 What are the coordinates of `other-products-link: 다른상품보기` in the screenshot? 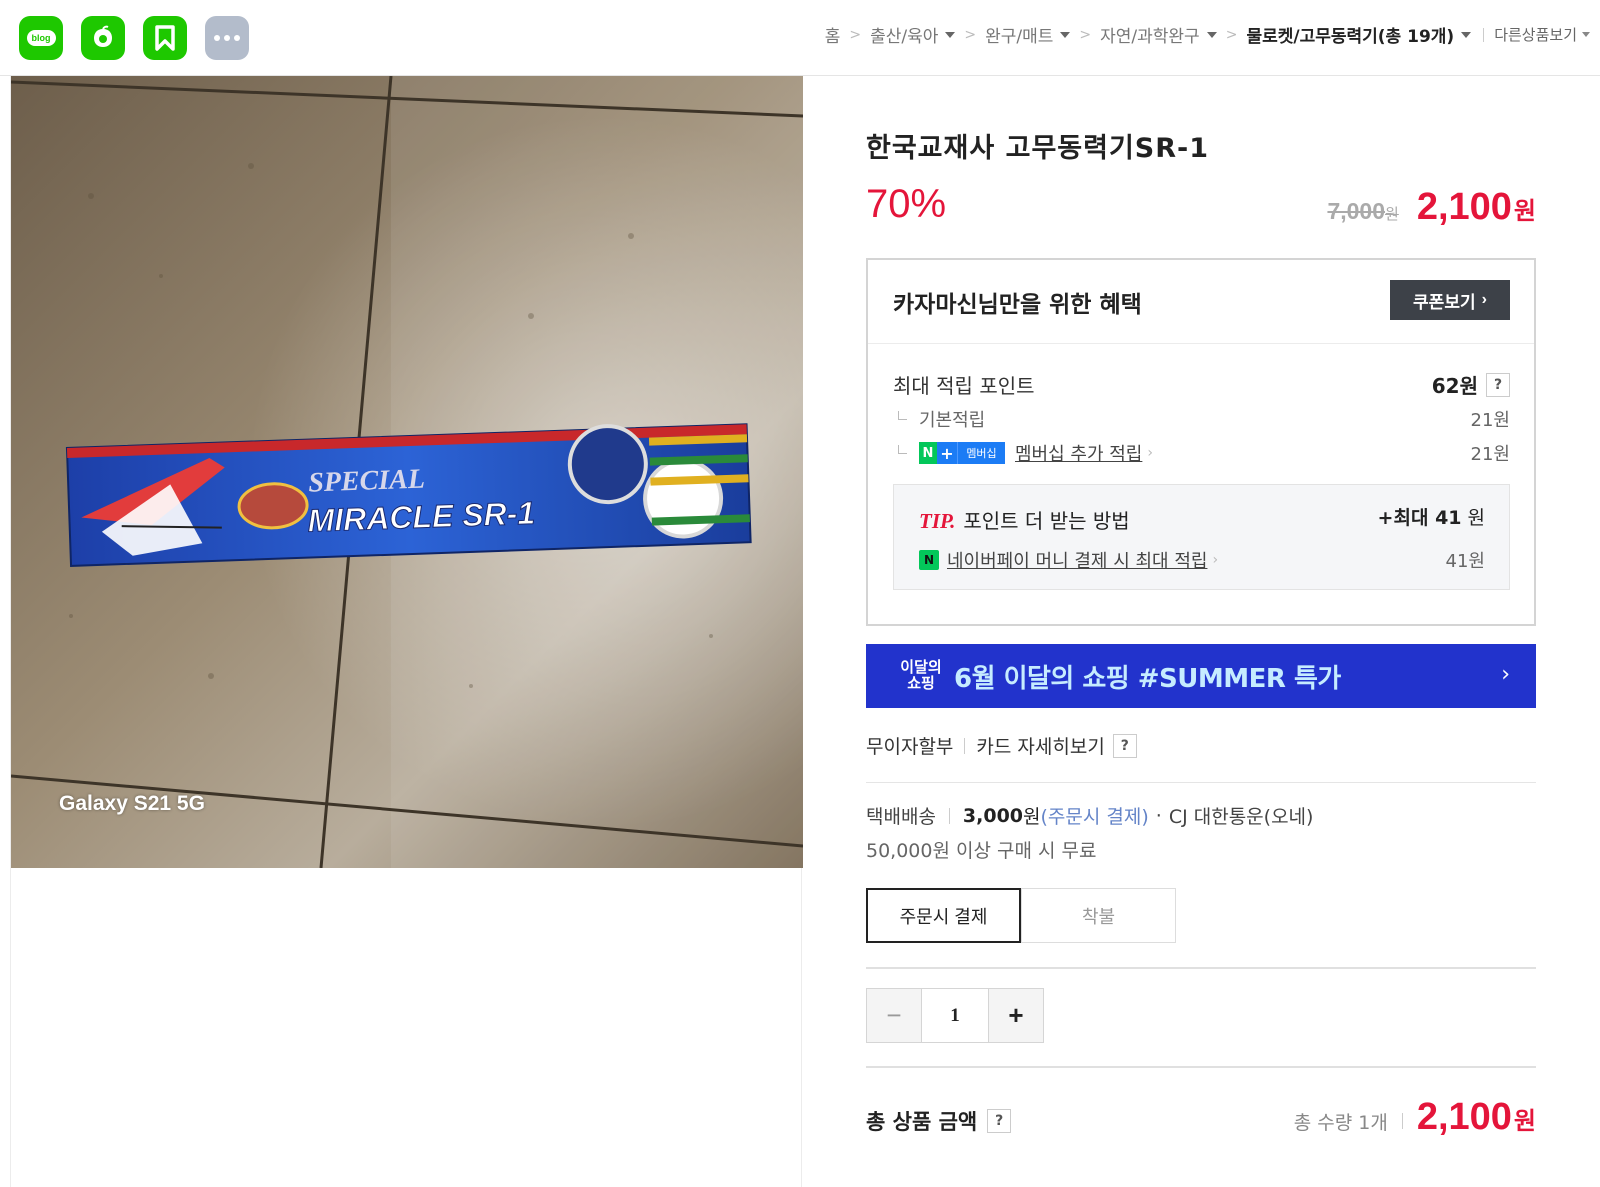 It's located at (1542, 34).